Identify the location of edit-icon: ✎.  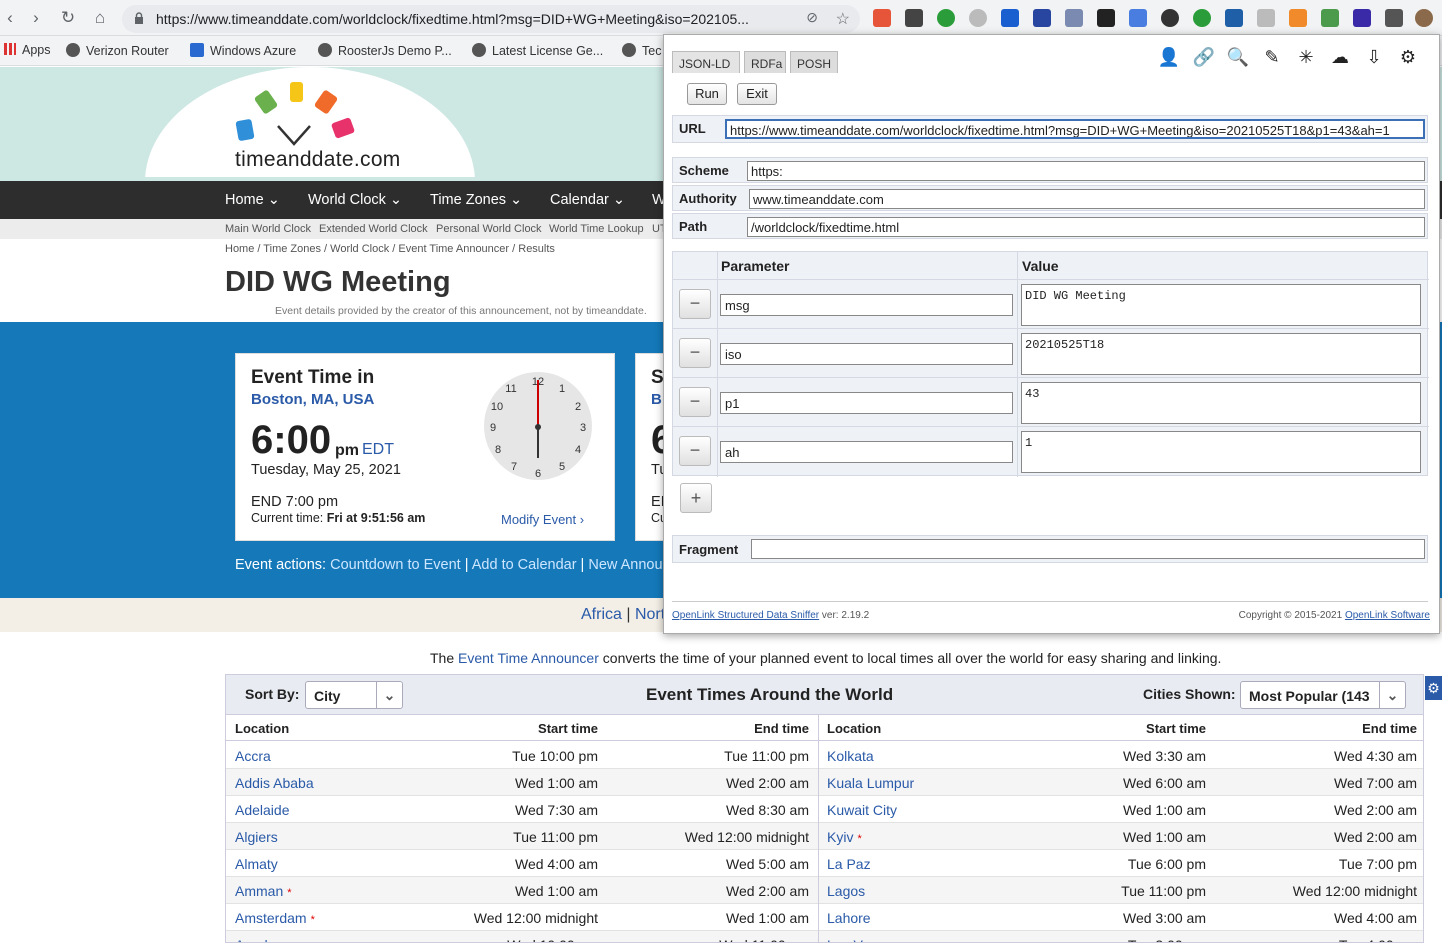
(1272, 57).